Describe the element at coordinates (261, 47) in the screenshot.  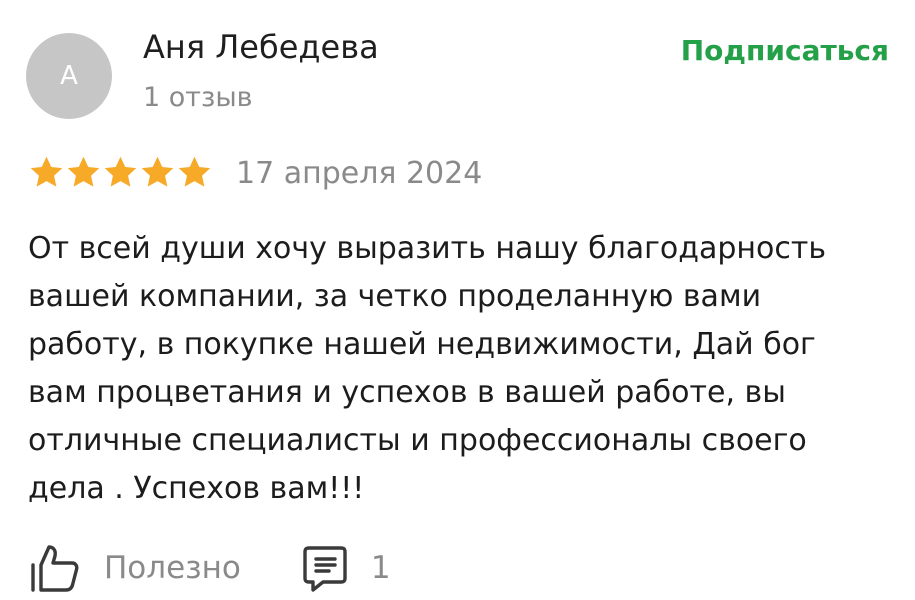
I see `author-name: Аня Лебедева` at that location.